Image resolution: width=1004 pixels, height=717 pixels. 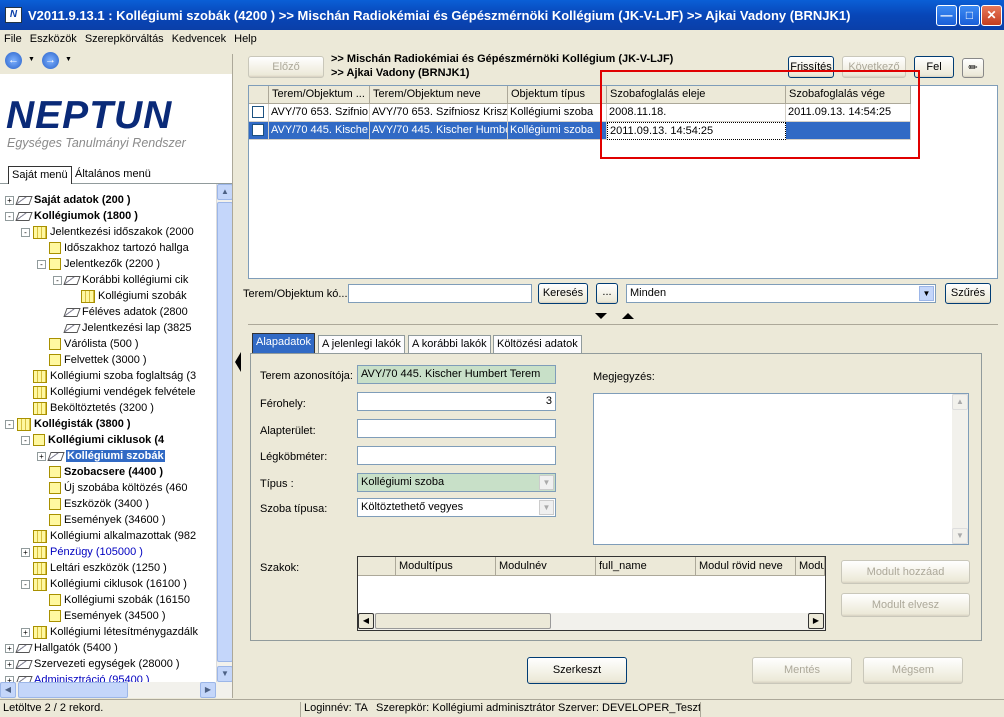 I want to click on forward-dropdown-icon: ▼, so click(x=68, y=59).